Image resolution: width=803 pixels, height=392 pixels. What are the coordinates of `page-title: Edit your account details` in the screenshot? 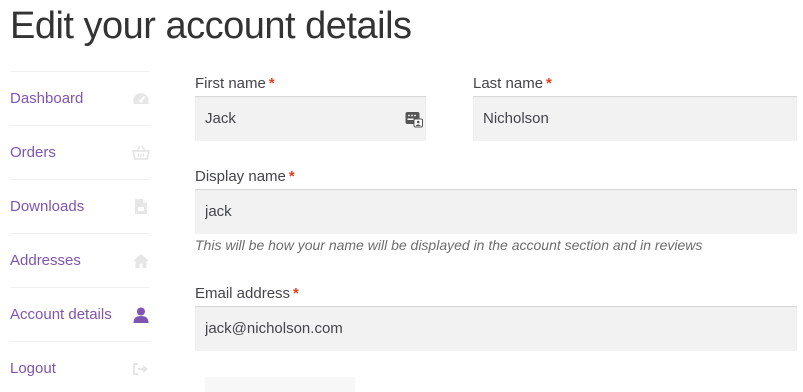 It's located at (211, 26).